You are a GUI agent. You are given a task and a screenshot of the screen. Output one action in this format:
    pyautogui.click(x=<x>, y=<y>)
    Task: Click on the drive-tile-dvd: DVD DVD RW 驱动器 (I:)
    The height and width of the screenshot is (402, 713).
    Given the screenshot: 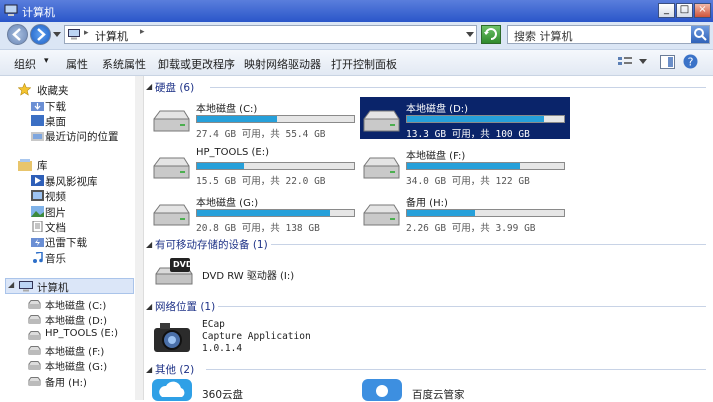 What is the action you would take?
    pyautogui.click(x=270, y=274)
    